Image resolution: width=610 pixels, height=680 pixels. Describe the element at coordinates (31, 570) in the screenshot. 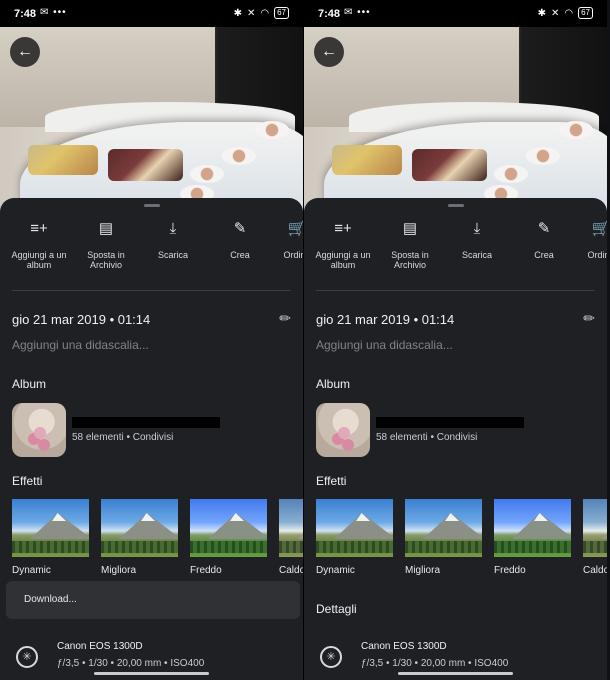

I see `effect-label: Dynamic` at that location.